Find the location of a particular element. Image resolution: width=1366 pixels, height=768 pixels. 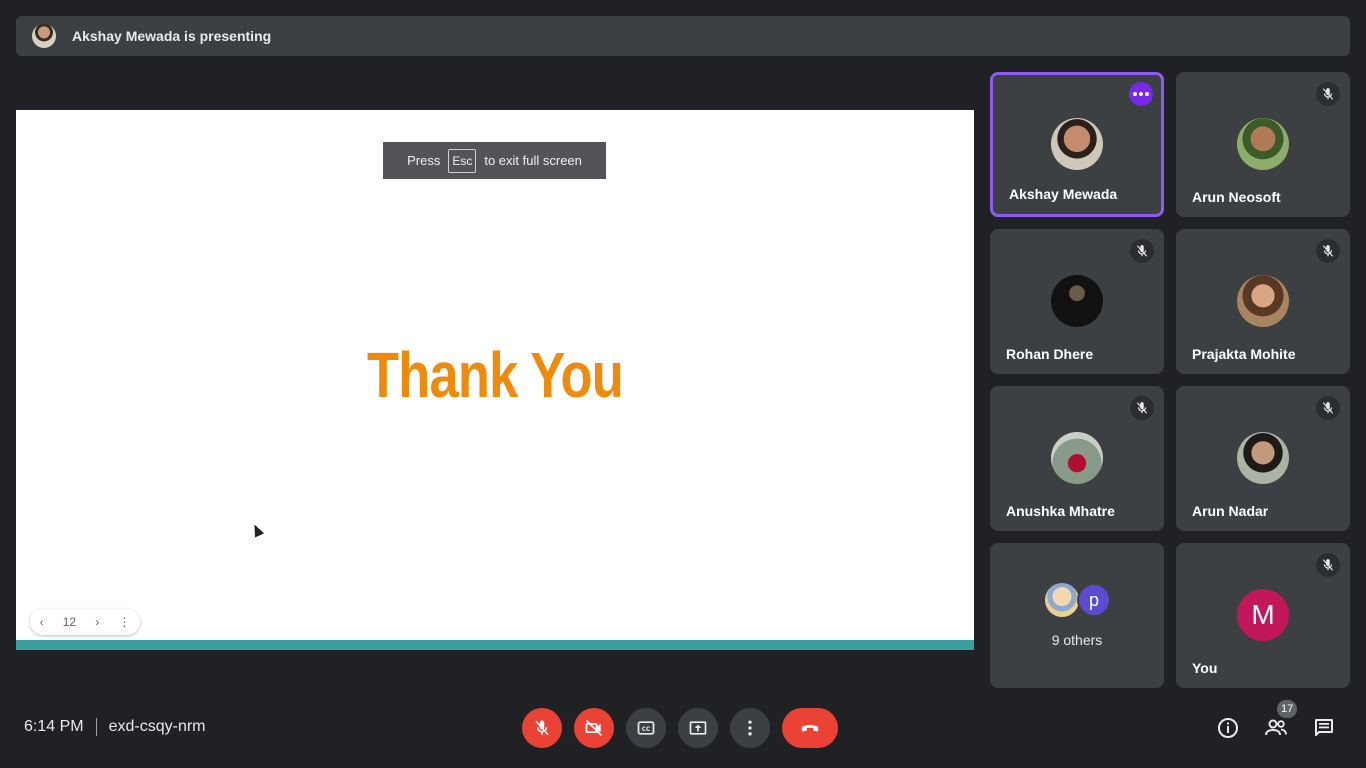

presenting-banner: Akshay Mewada is presenting is located at coordinates (683, 36).